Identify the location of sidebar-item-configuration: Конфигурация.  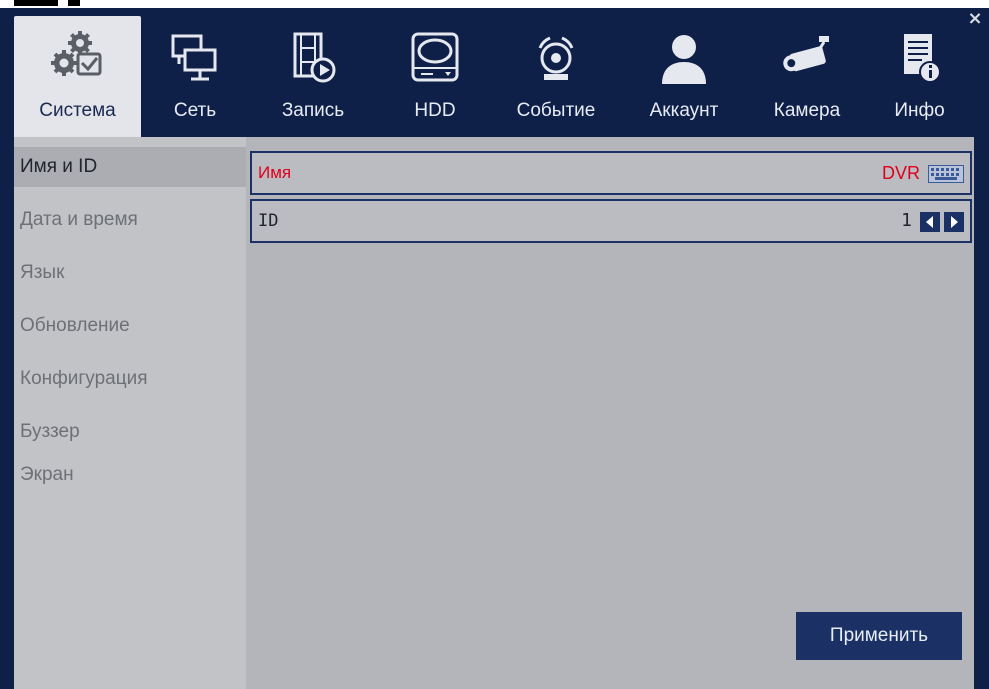
(130, 379).